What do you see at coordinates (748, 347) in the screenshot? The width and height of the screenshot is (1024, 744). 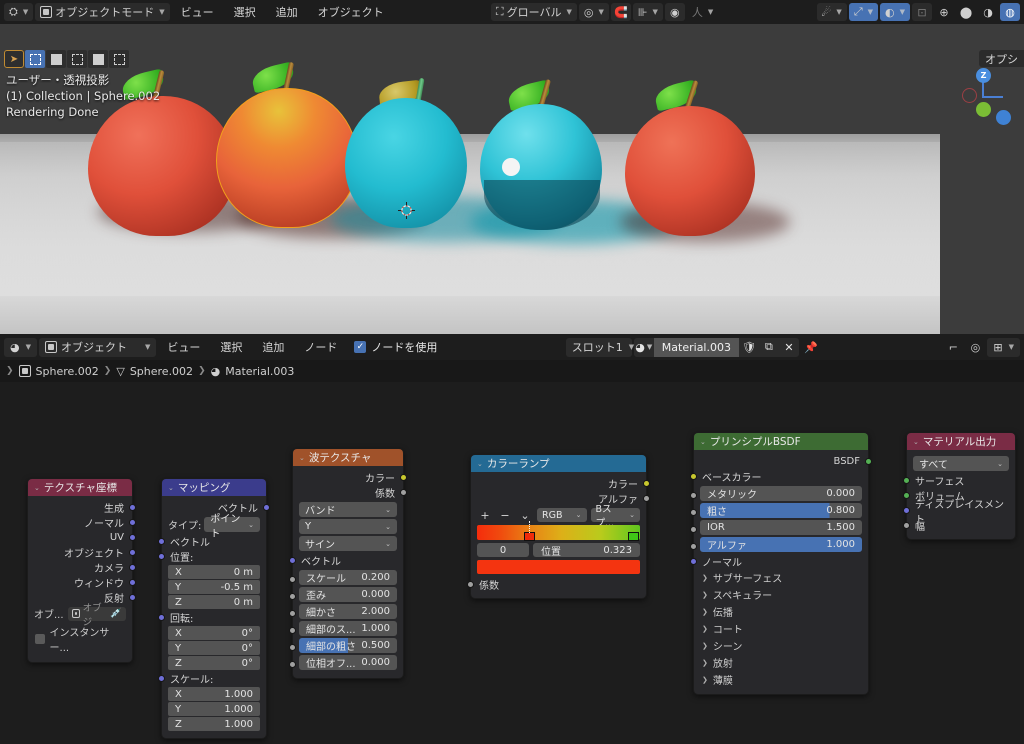 I see `shield-icon: 🛡` at bounding box center [748, 347].